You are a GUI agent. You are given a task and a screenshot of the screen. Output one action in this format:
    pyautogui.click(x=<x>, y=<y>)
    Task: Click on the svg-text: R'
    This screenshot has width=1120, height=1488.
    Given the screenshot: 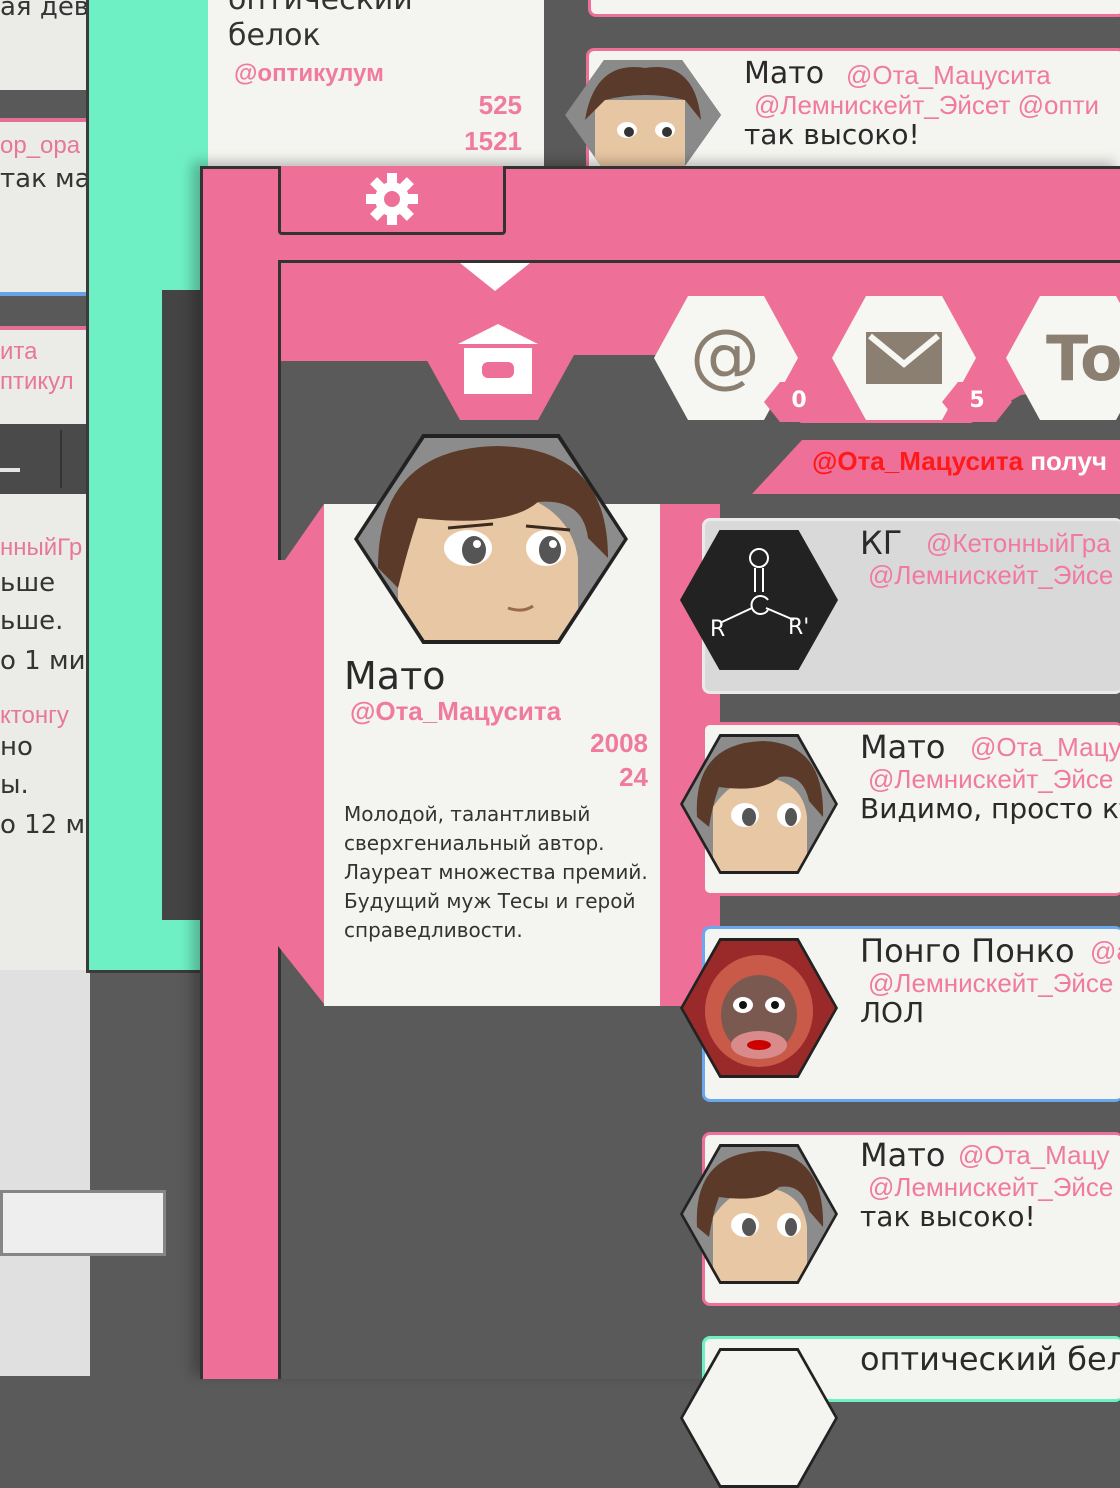 What is the action you would take?
    pyautogui.click(x=798, y=627)
    